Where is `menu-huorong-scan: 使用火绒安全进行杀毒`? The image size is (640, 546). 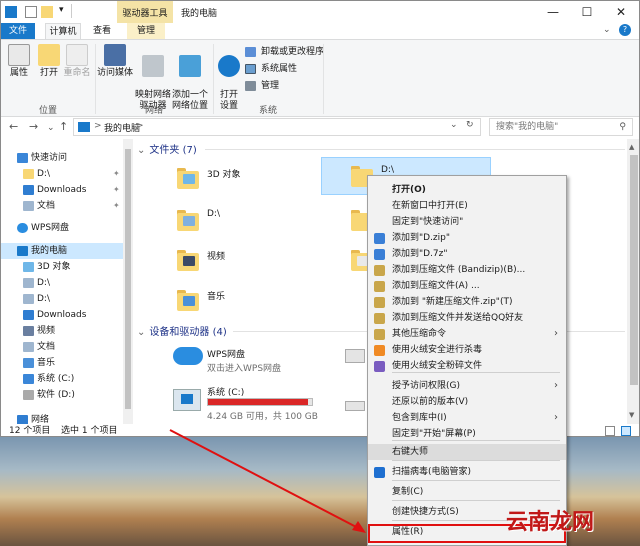 menu-huorong-scan: 使用火绒安全进行杀毒 is located at coordinates (467, 350).